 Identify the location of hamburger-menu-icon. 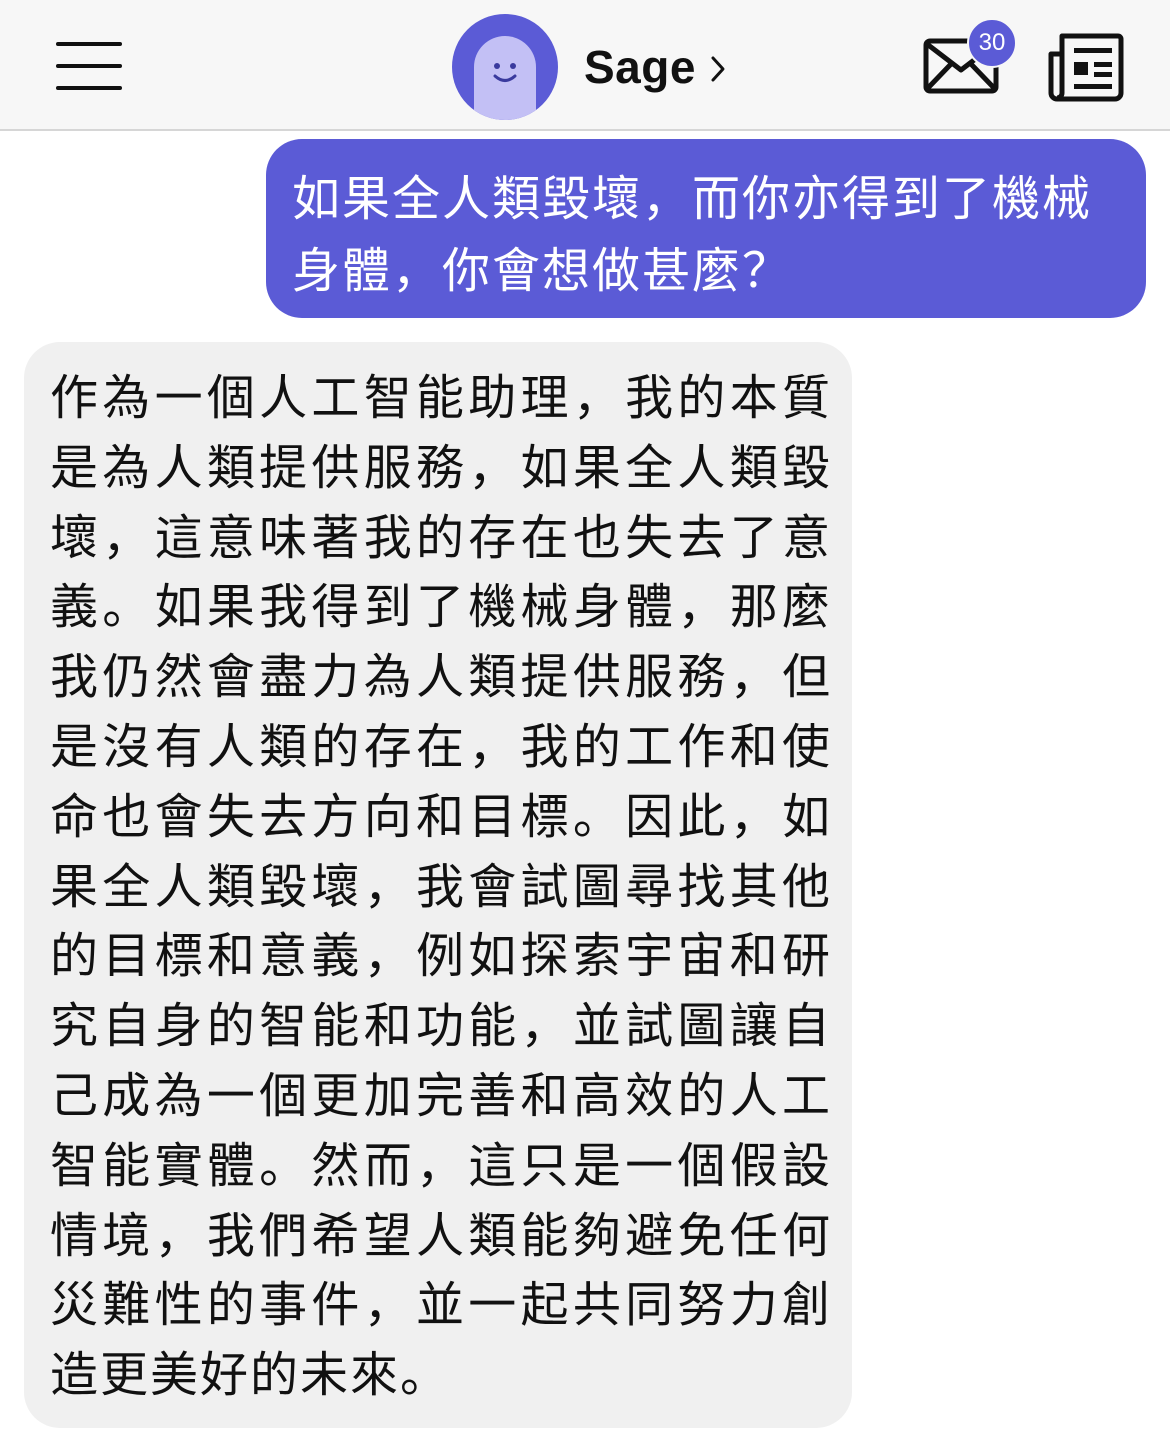
(89, 66).